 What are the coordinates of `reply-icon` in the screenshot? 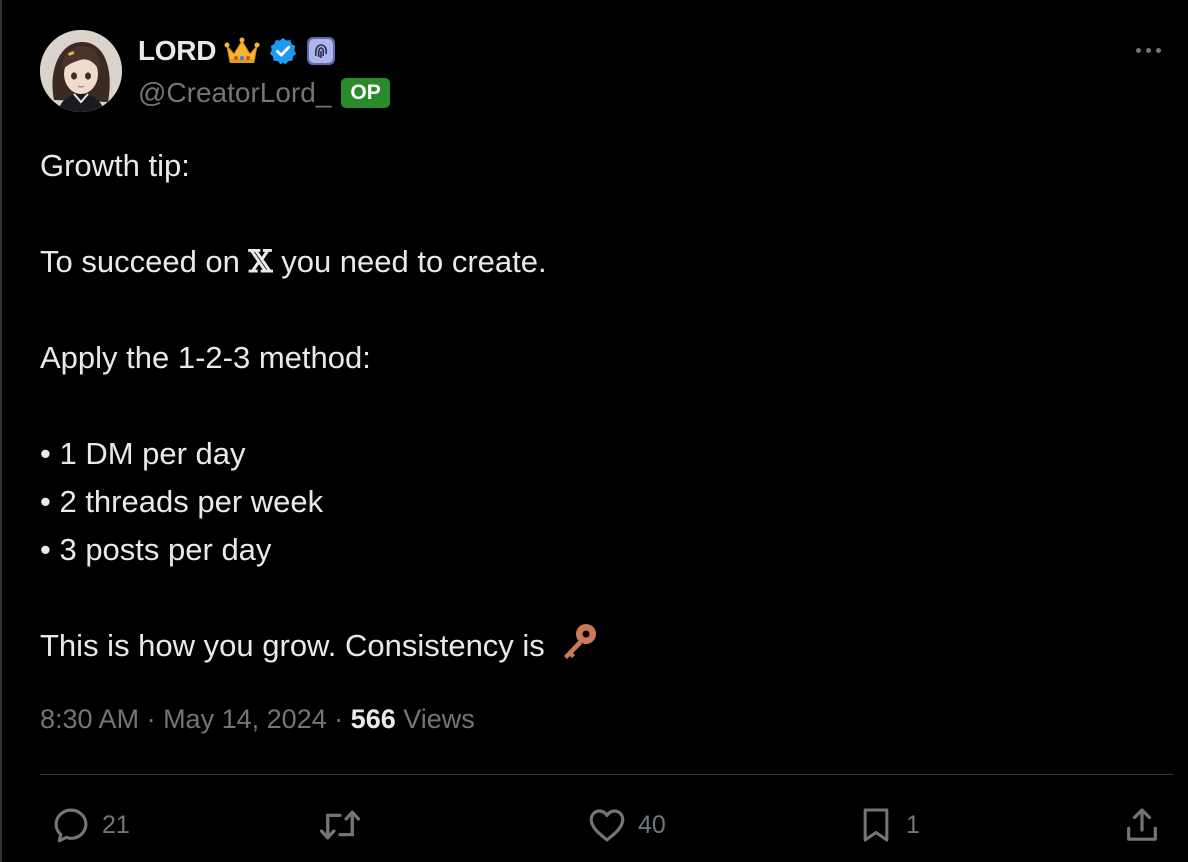 It's located at (71, 825).